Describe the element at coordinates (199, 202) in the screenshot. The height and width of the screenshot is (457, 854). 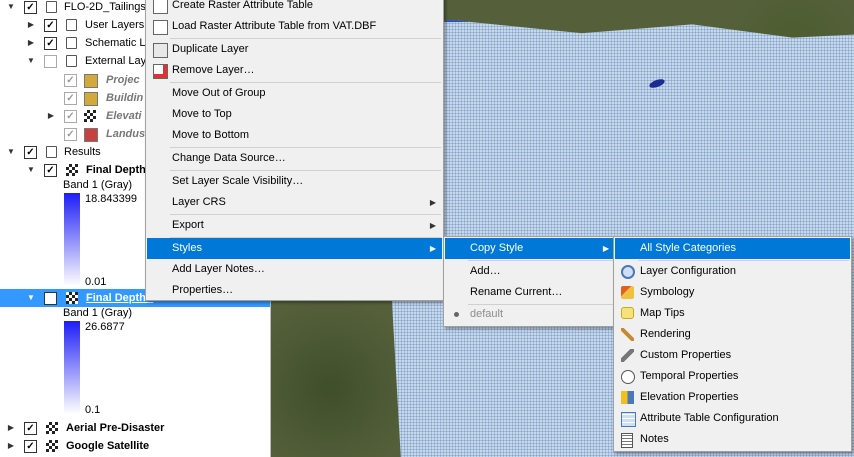
I see `menu-label: Layer CRS` at that location.